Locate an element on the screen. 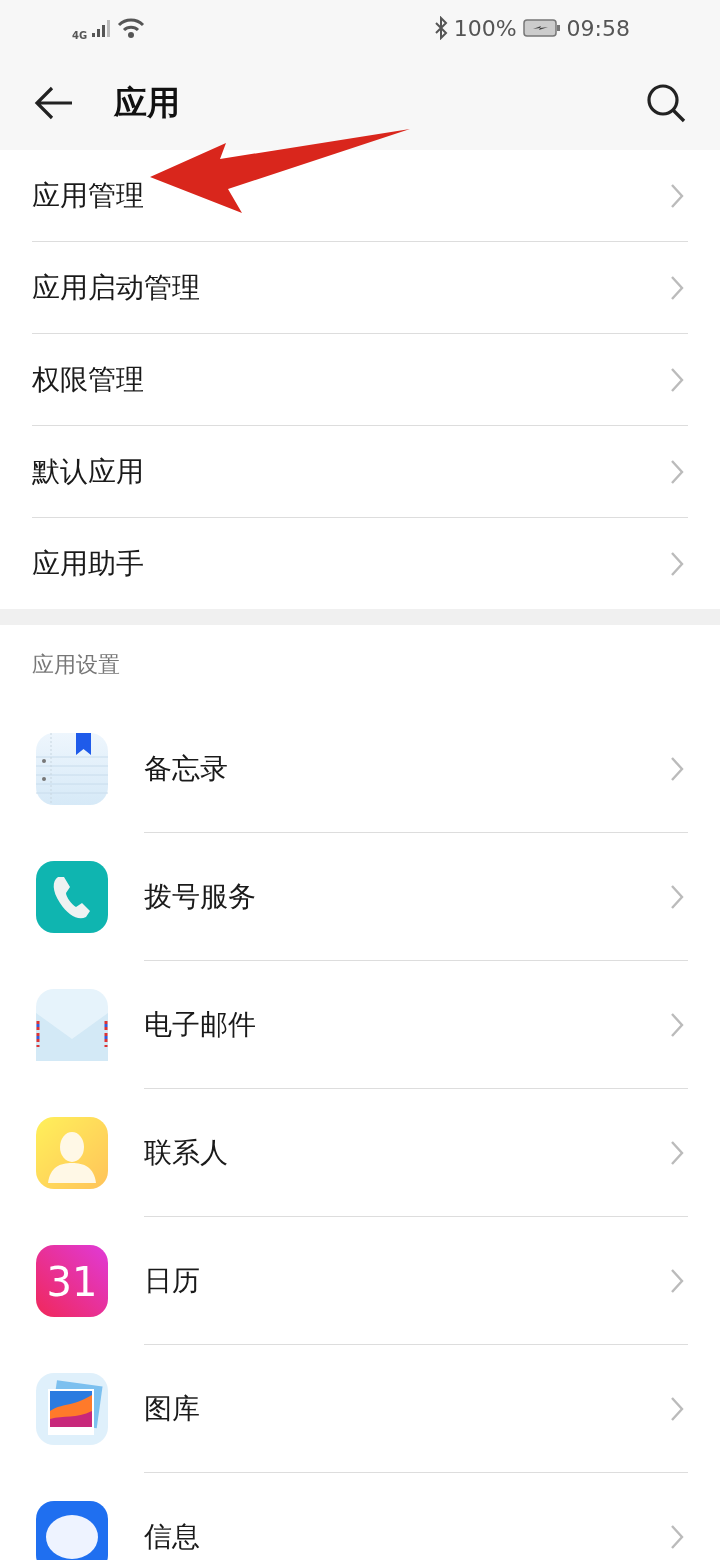  gallery-icon is located at coordinates (72, 1409).